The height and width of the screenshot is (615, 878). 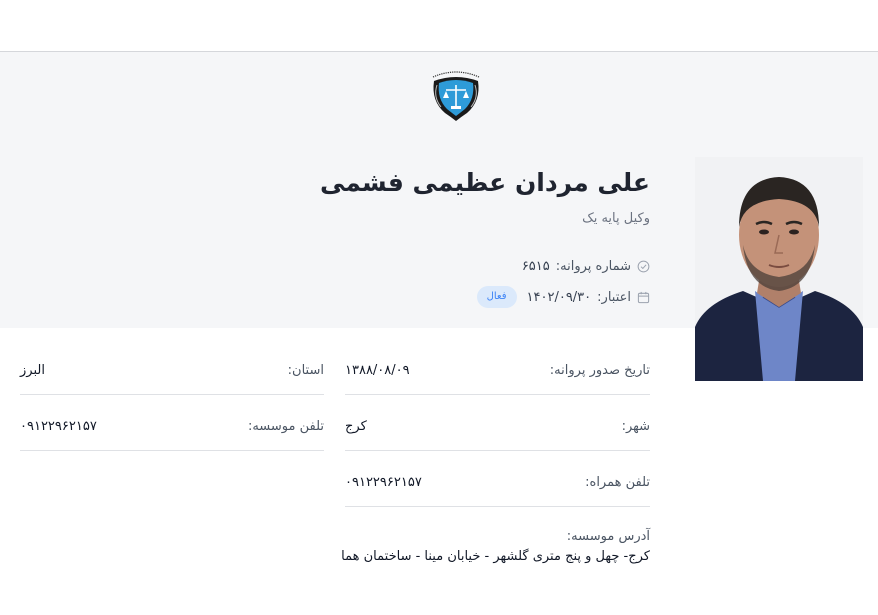 What do you see at coordinates (285, 426) in the screenshot?
I see `office-phone-label: تلفن موسسه:` at bounding box center [285, 426].